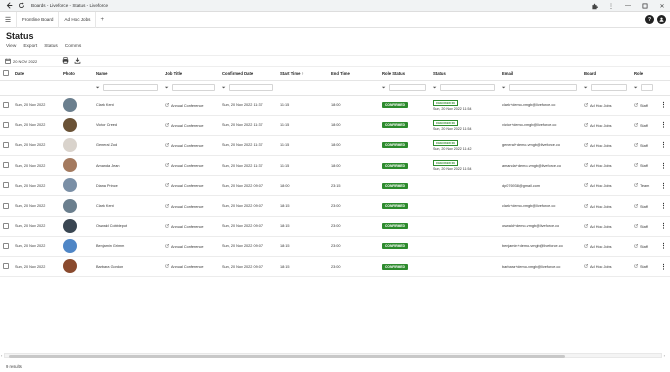 The width and height of the screenshot is (670, 372). What do you see at coordinates (540, 74) in the screenshot?
I see `col-email: Email` at bounding box center [540, 74].